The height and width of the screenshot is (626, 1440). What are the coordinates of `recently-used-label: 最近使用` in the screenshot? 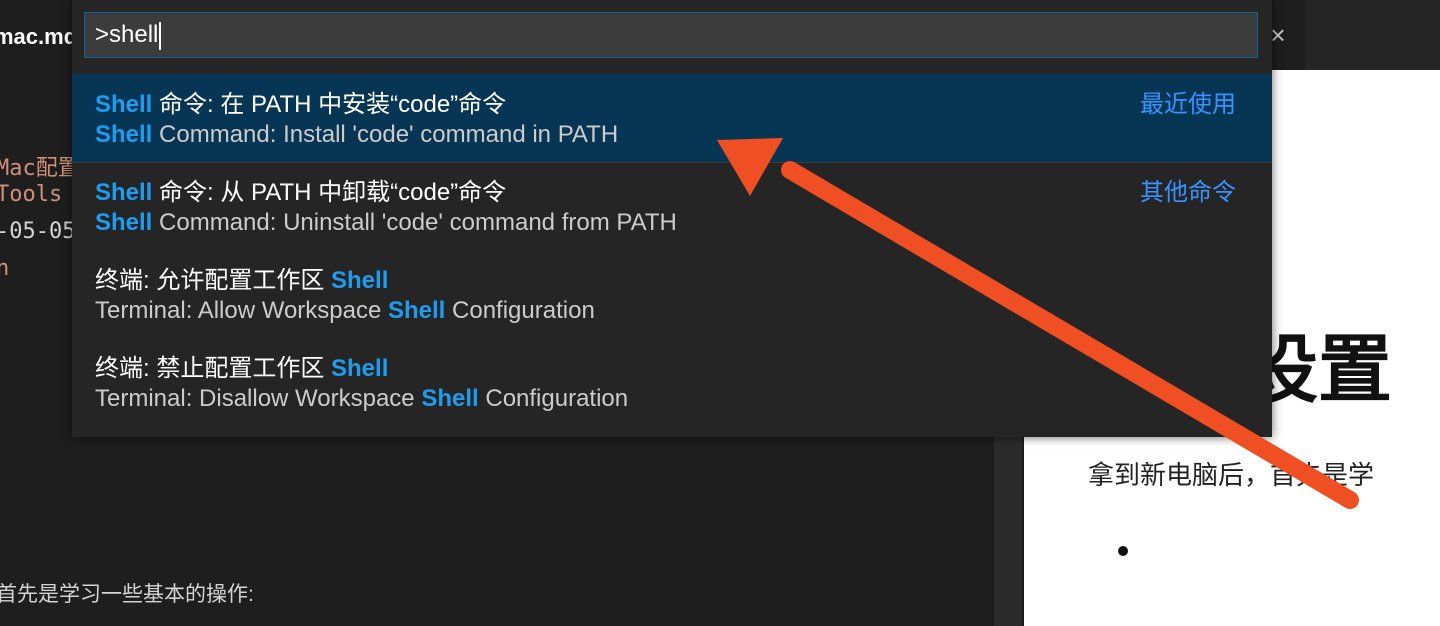 It's located at (1188, 104).